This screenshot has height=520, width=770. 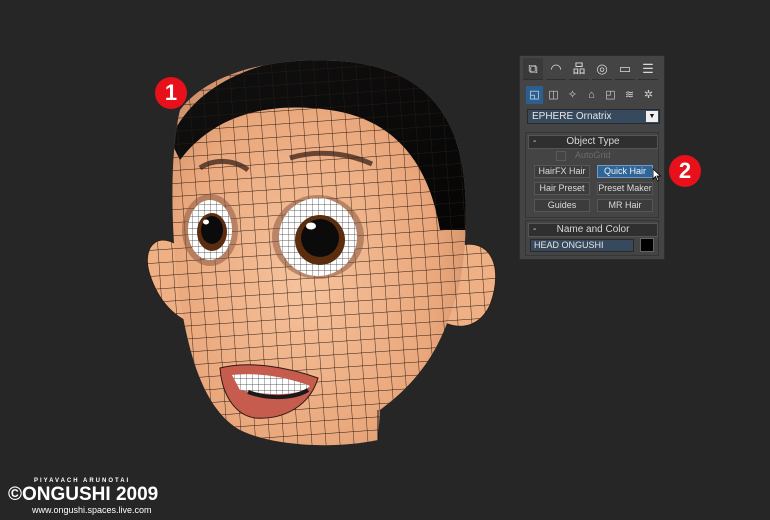 I want to click on modify-tab-icon: ◠, so click(x=556, y=69).